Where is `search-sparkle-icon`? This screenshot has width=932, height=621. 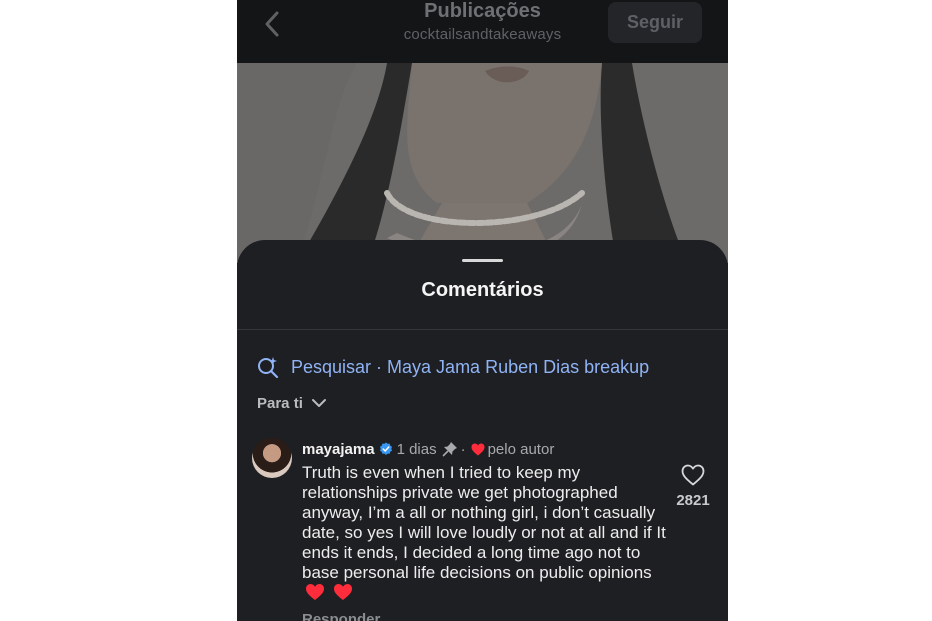
search-sparkle-icon is located at coordinates (268, 367).